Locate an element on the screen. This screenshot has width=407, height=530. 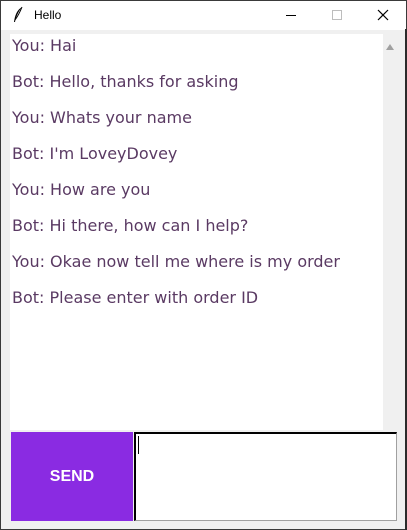
send-button: SEND is located at coordinates (72, 476).